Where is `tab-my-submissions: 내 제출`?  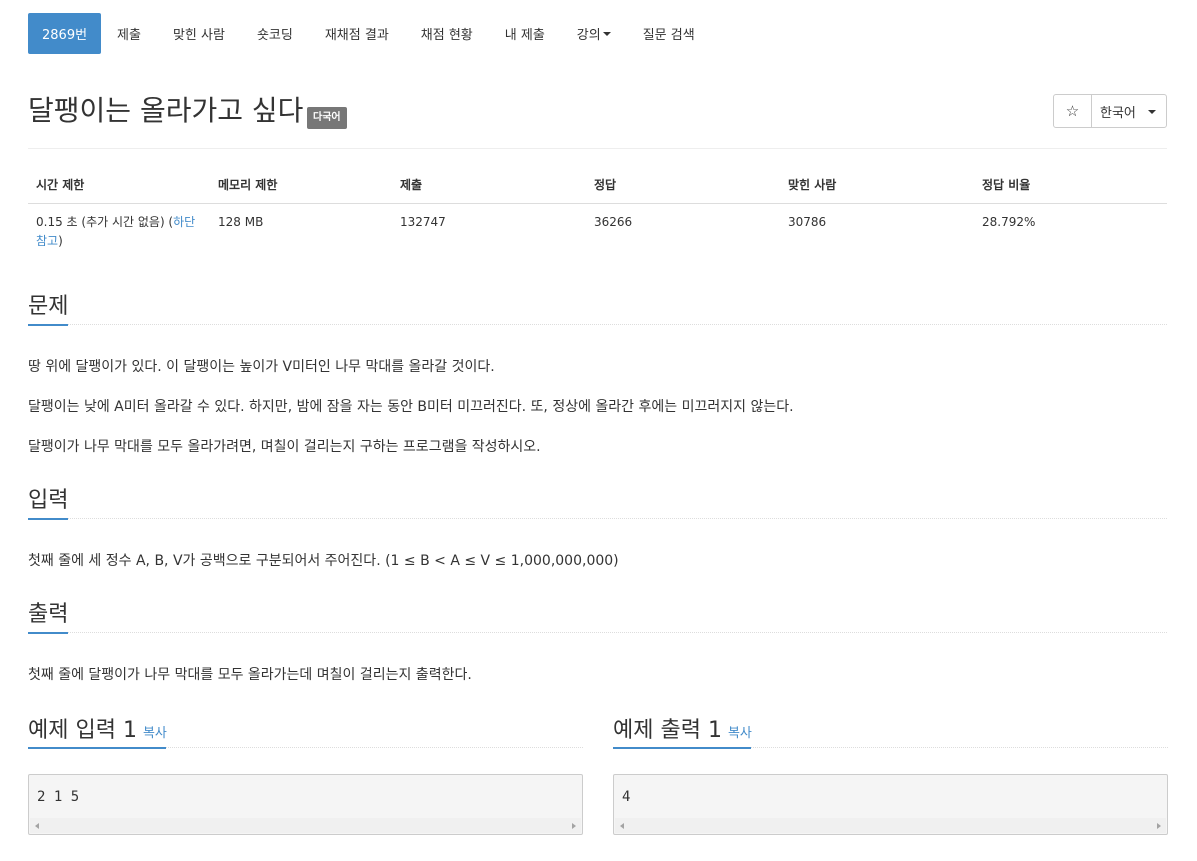
tab-my-submissions: 내 제출 is located at coordinates (525, 33).